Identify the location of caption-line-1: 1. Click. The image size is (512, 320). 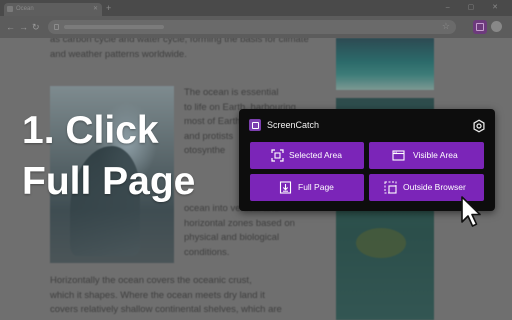
(90, 130).